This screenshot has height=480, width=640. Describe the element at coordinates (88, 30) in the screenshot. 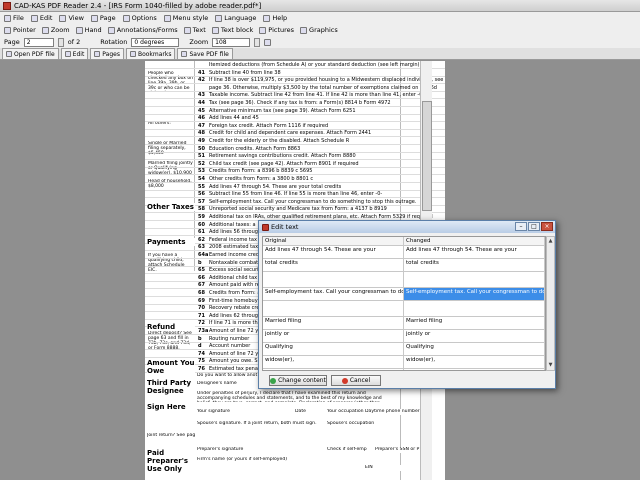

I see `tool-hand: Hand` at that location.